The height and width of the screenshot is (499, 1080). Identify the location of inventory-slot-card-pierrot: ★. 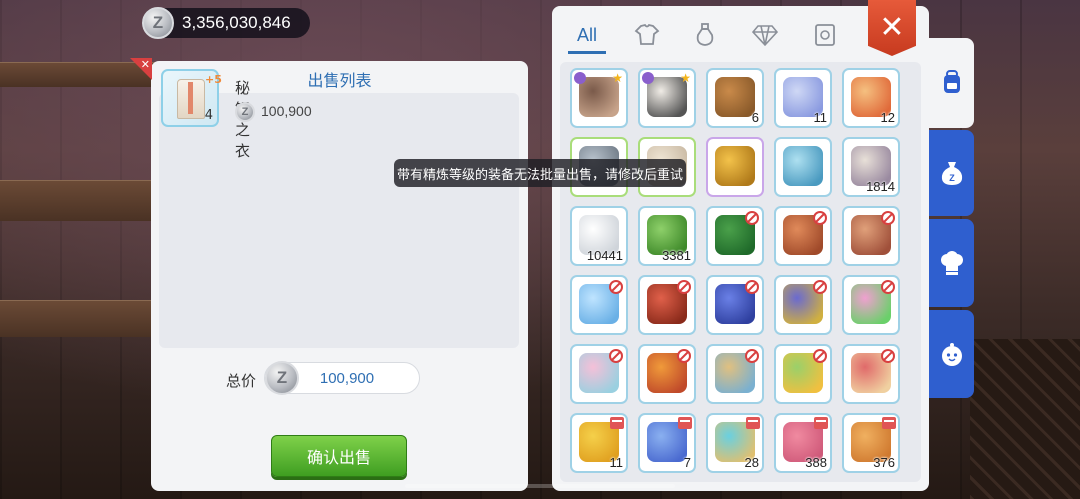
(667, 98).